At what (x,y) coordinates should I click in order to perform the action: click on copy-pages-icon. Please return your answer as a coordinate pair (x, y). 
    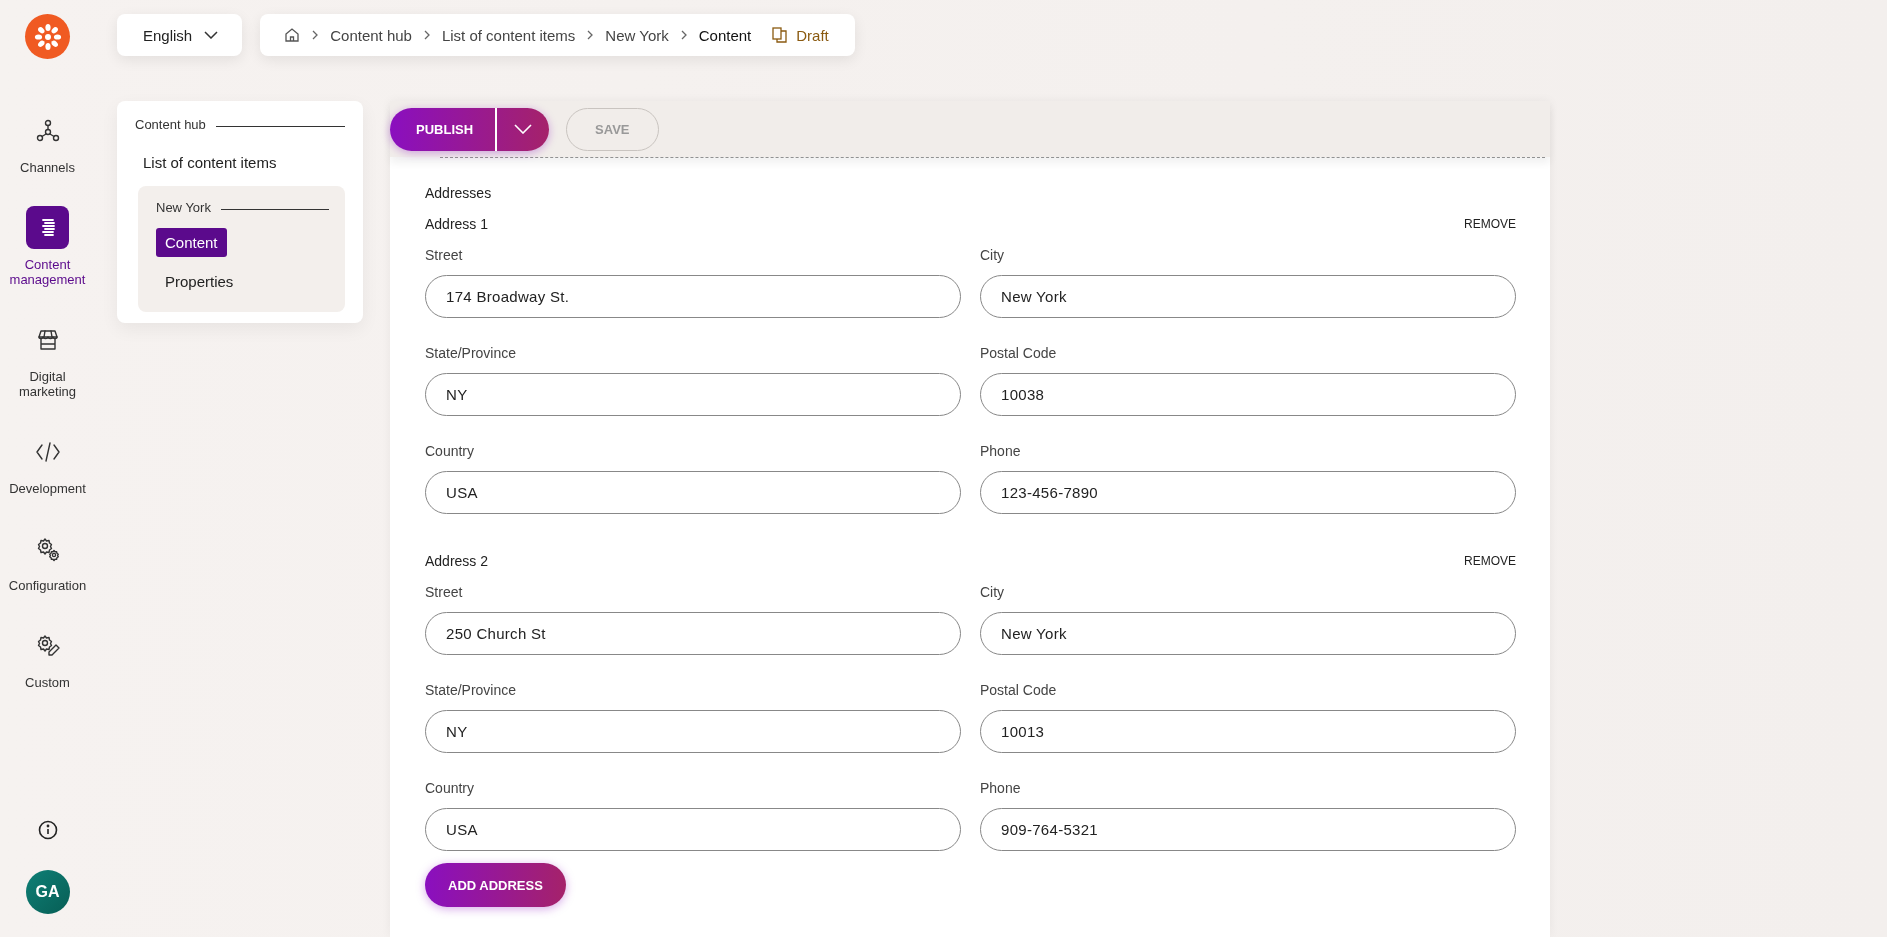
    Looking at the image, I should click on (780, 35).